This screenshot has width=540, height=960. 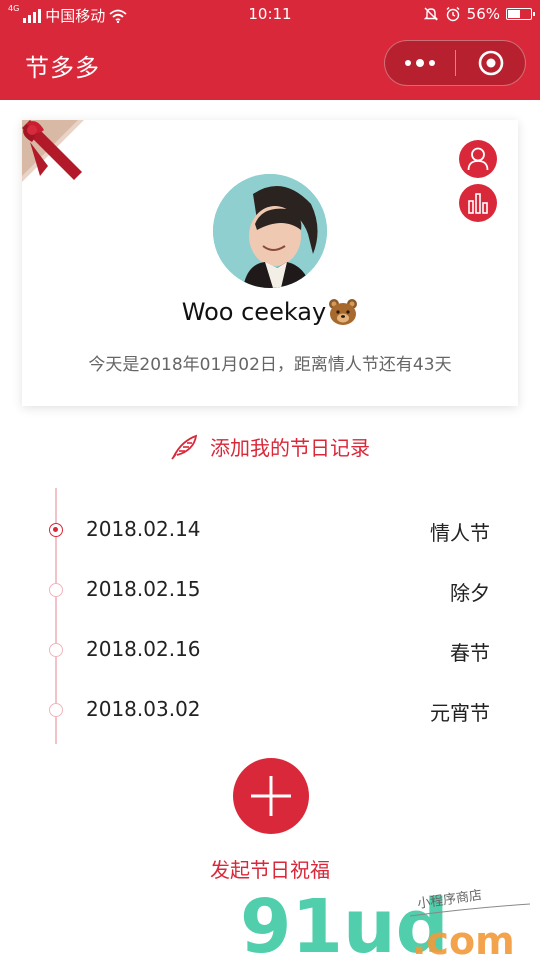 I want to click on battery-icon, so click(x=520, y=14).